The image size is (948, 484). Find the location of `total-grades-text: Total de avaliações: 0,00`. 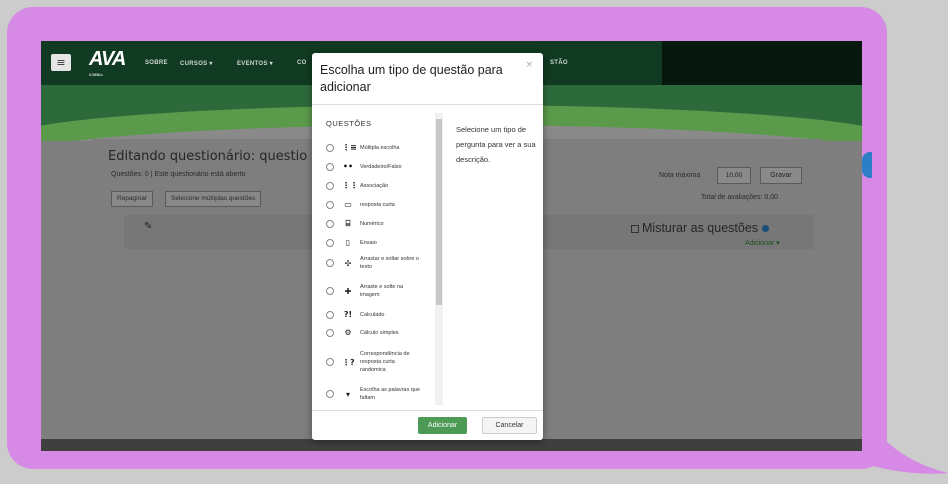

total-grades-text: Total de avaliações: 0,00 is located at coordinates (740, 197).